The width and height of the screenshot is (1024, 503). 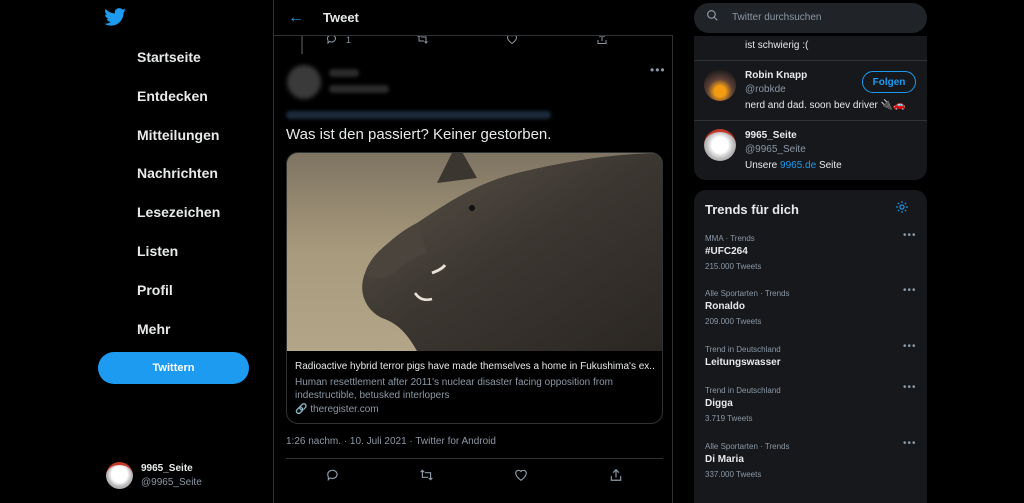 I want to click on trend-count: 209.000 Tweets, so click(x=733, y=321).